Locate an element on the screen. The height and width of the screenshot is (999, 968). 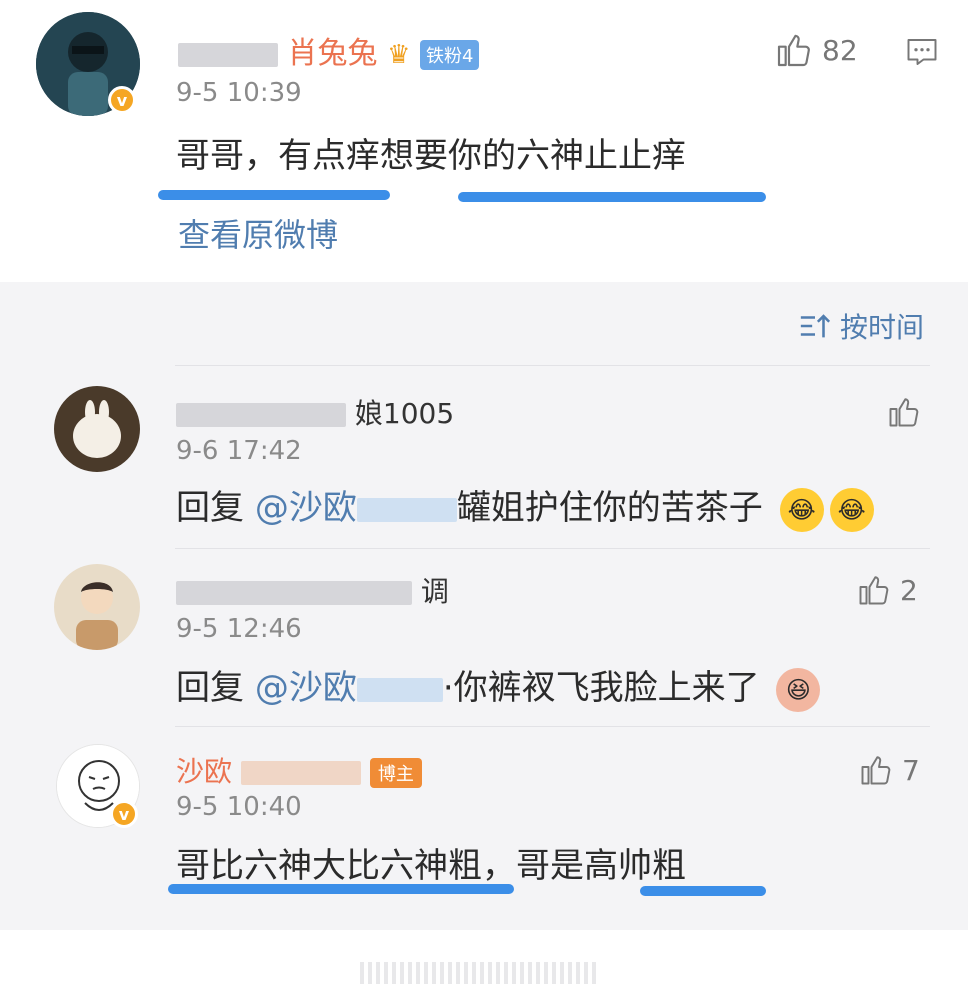
reply-text: 哥比六神大比六神粗，哥是高帅粗 is located at coordinates (431, 866).